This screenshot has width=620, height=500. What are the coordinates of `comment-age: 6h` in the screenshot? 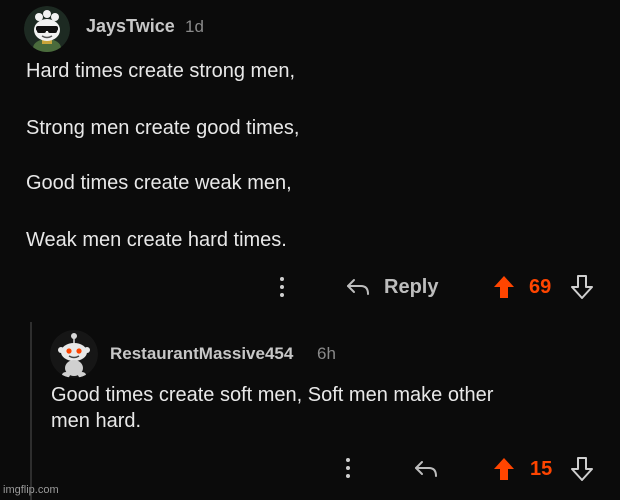 It's located at (326, 353).